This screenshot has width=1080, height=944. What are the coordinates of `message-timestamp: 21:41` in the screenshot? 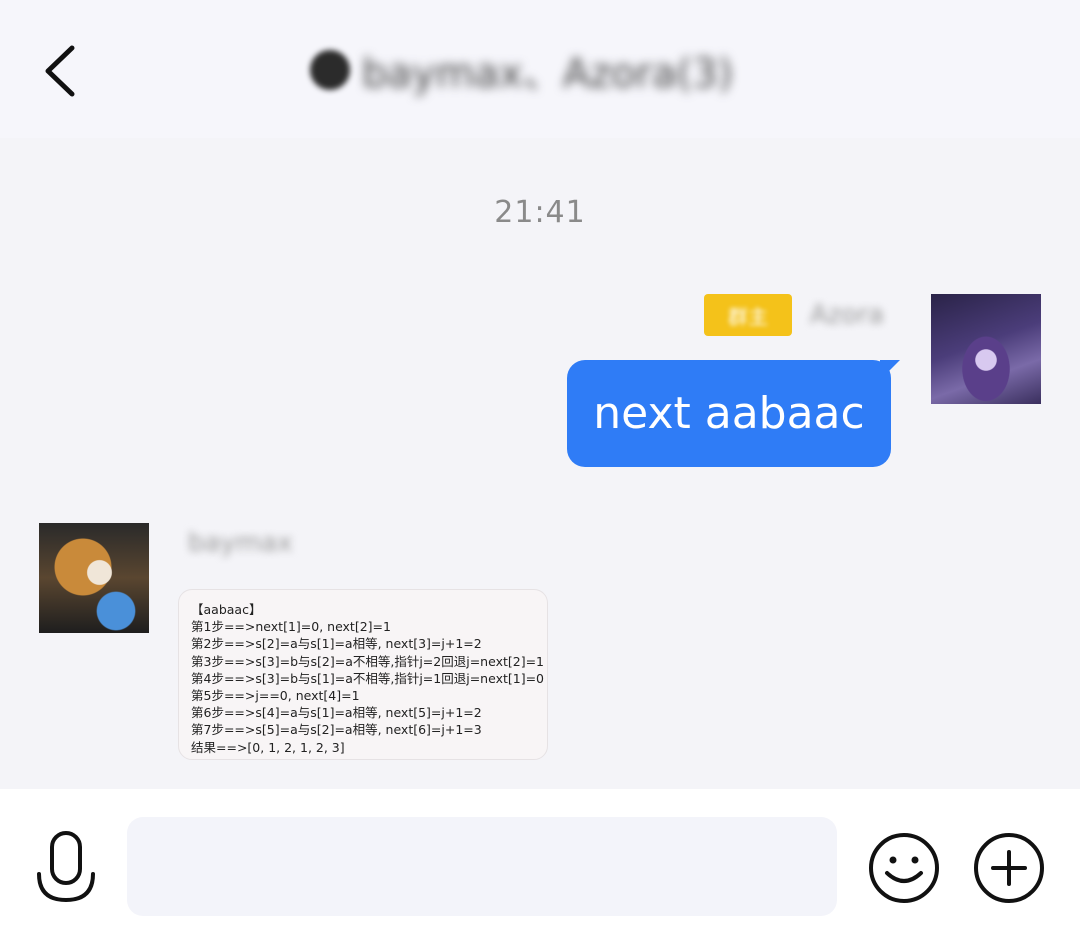 It's located at (540, 212).